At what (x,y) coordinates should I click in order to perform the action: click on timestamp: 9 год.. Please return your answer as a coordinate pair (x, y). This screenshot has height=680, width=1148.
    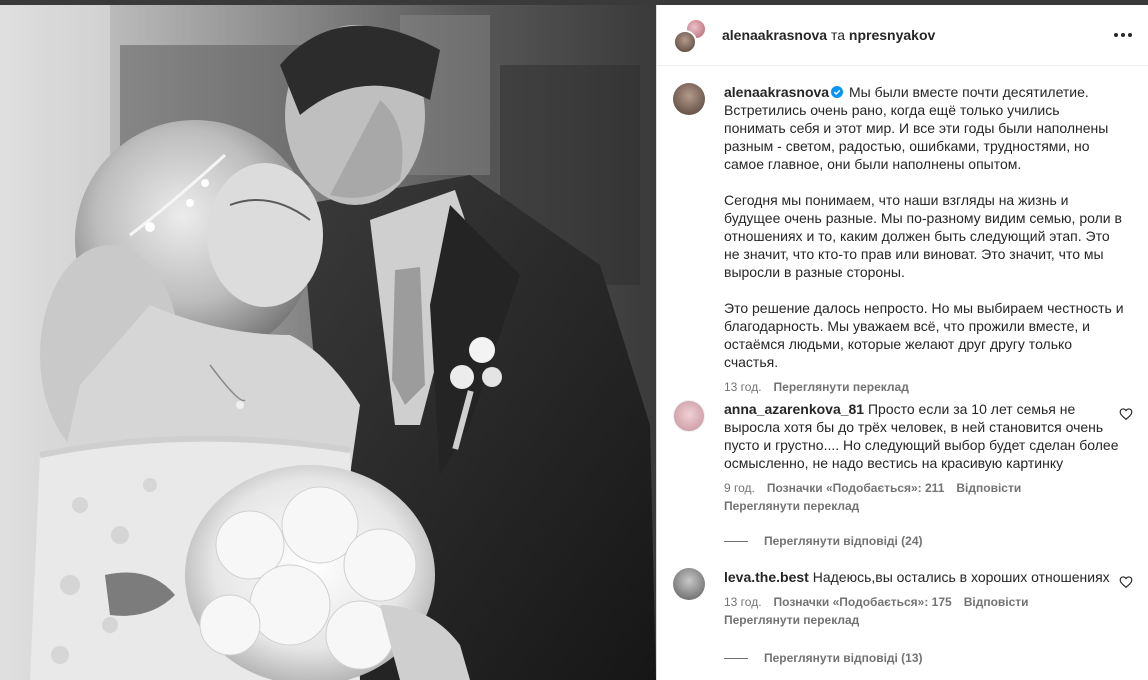
    Looking at the image, I should click on (739, 488).